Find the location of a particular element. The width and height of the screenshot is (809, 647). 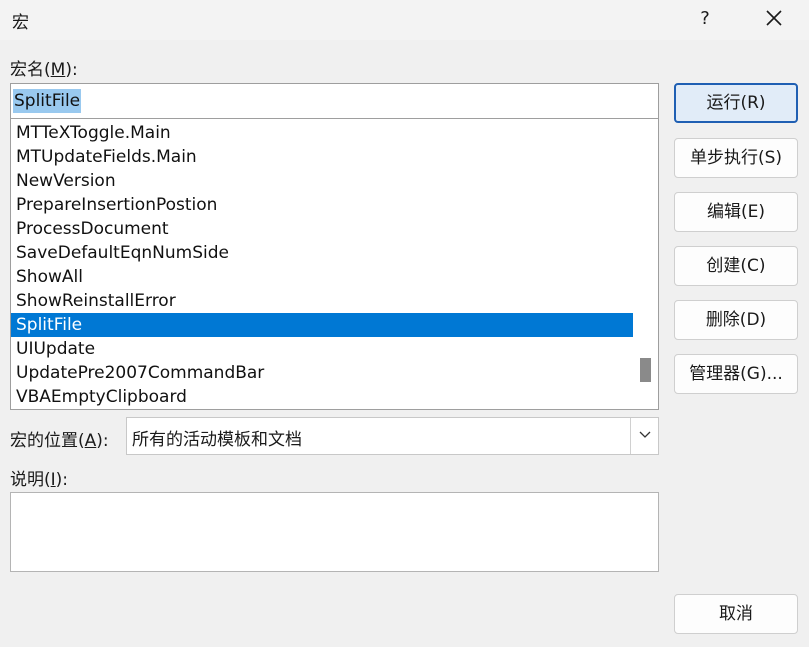

location-dropdown-button is located at coordinates (644, 436).